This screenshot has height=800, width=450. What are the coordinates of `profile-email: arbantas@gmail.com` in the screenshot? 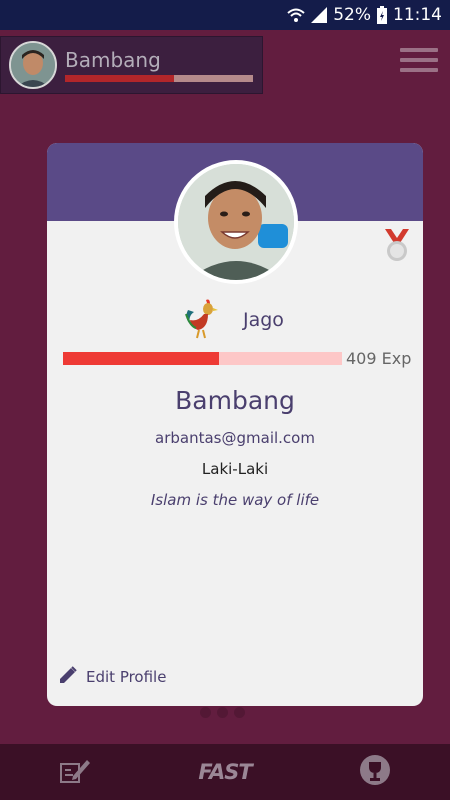 It's located at (235, 438).